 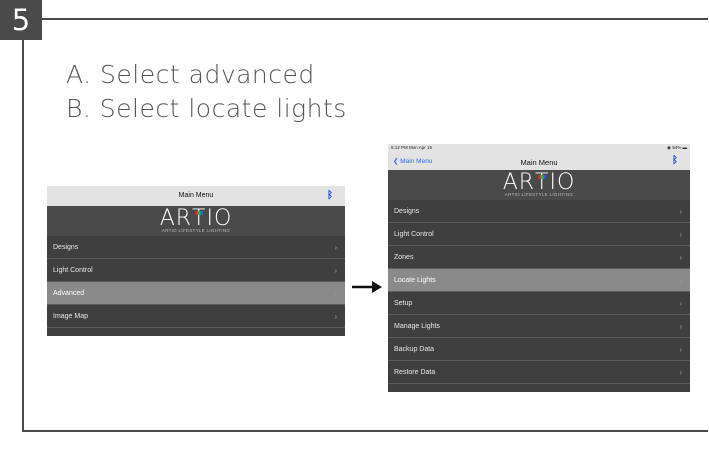 What do you see at coordinates (539, 257) in the screenshot?
I see `menu-item: Zones ›` at bounding box center [539, 257].